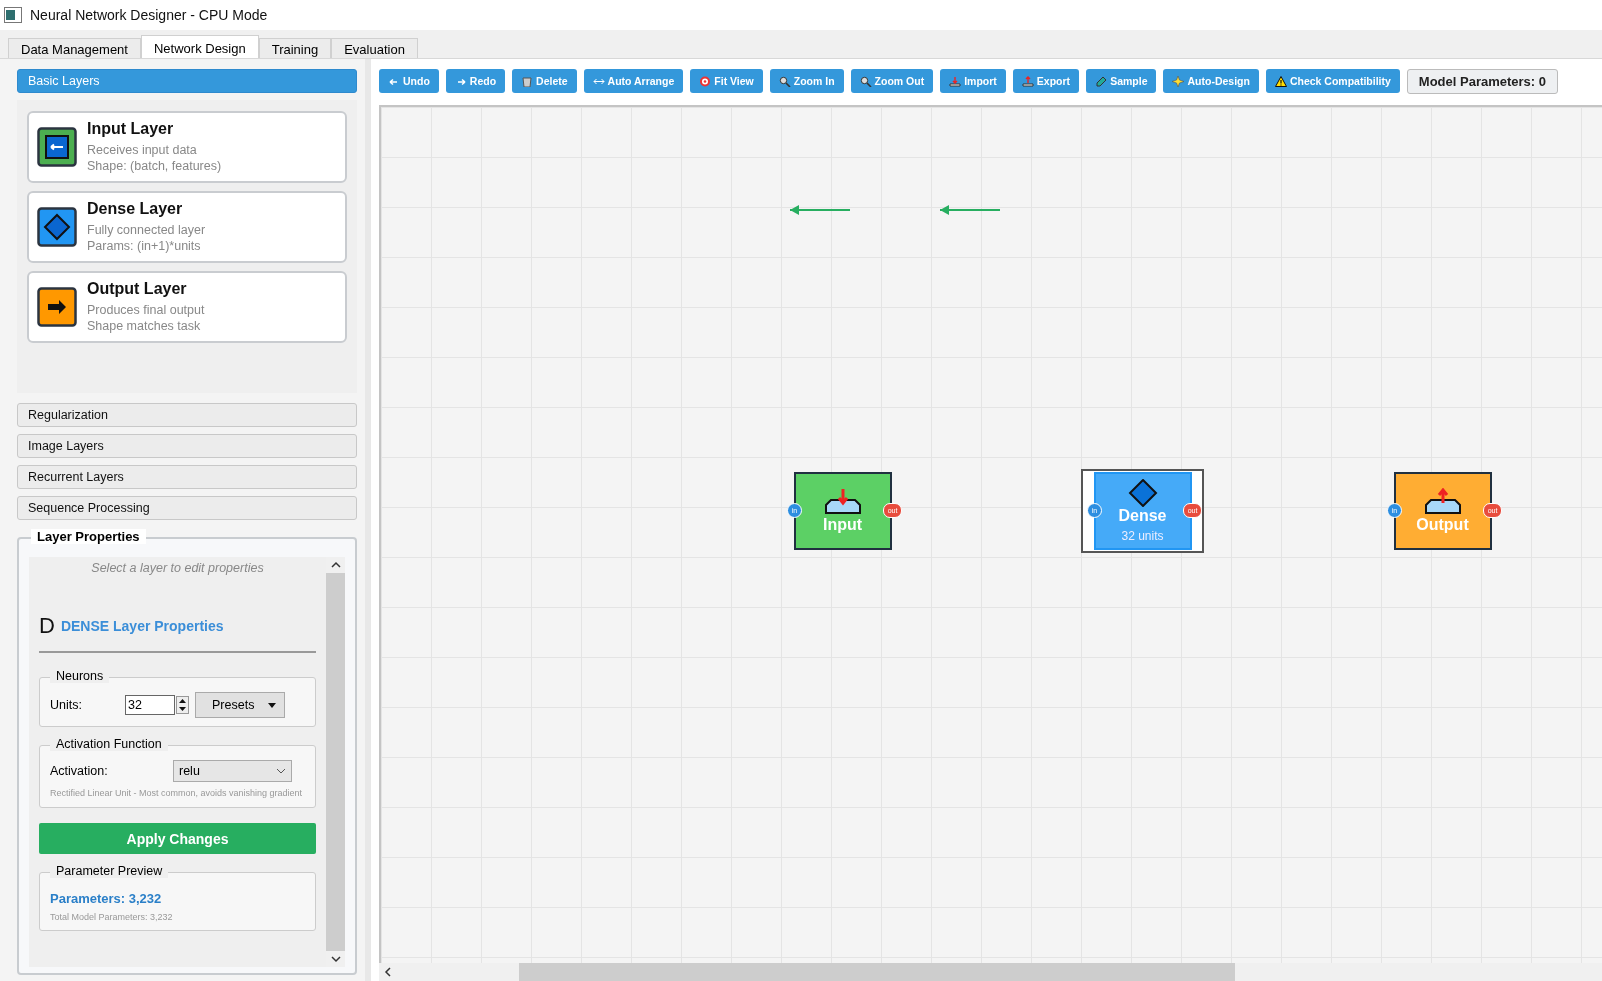  I want to click on layer-name: Output Layer, so click(137, 289).